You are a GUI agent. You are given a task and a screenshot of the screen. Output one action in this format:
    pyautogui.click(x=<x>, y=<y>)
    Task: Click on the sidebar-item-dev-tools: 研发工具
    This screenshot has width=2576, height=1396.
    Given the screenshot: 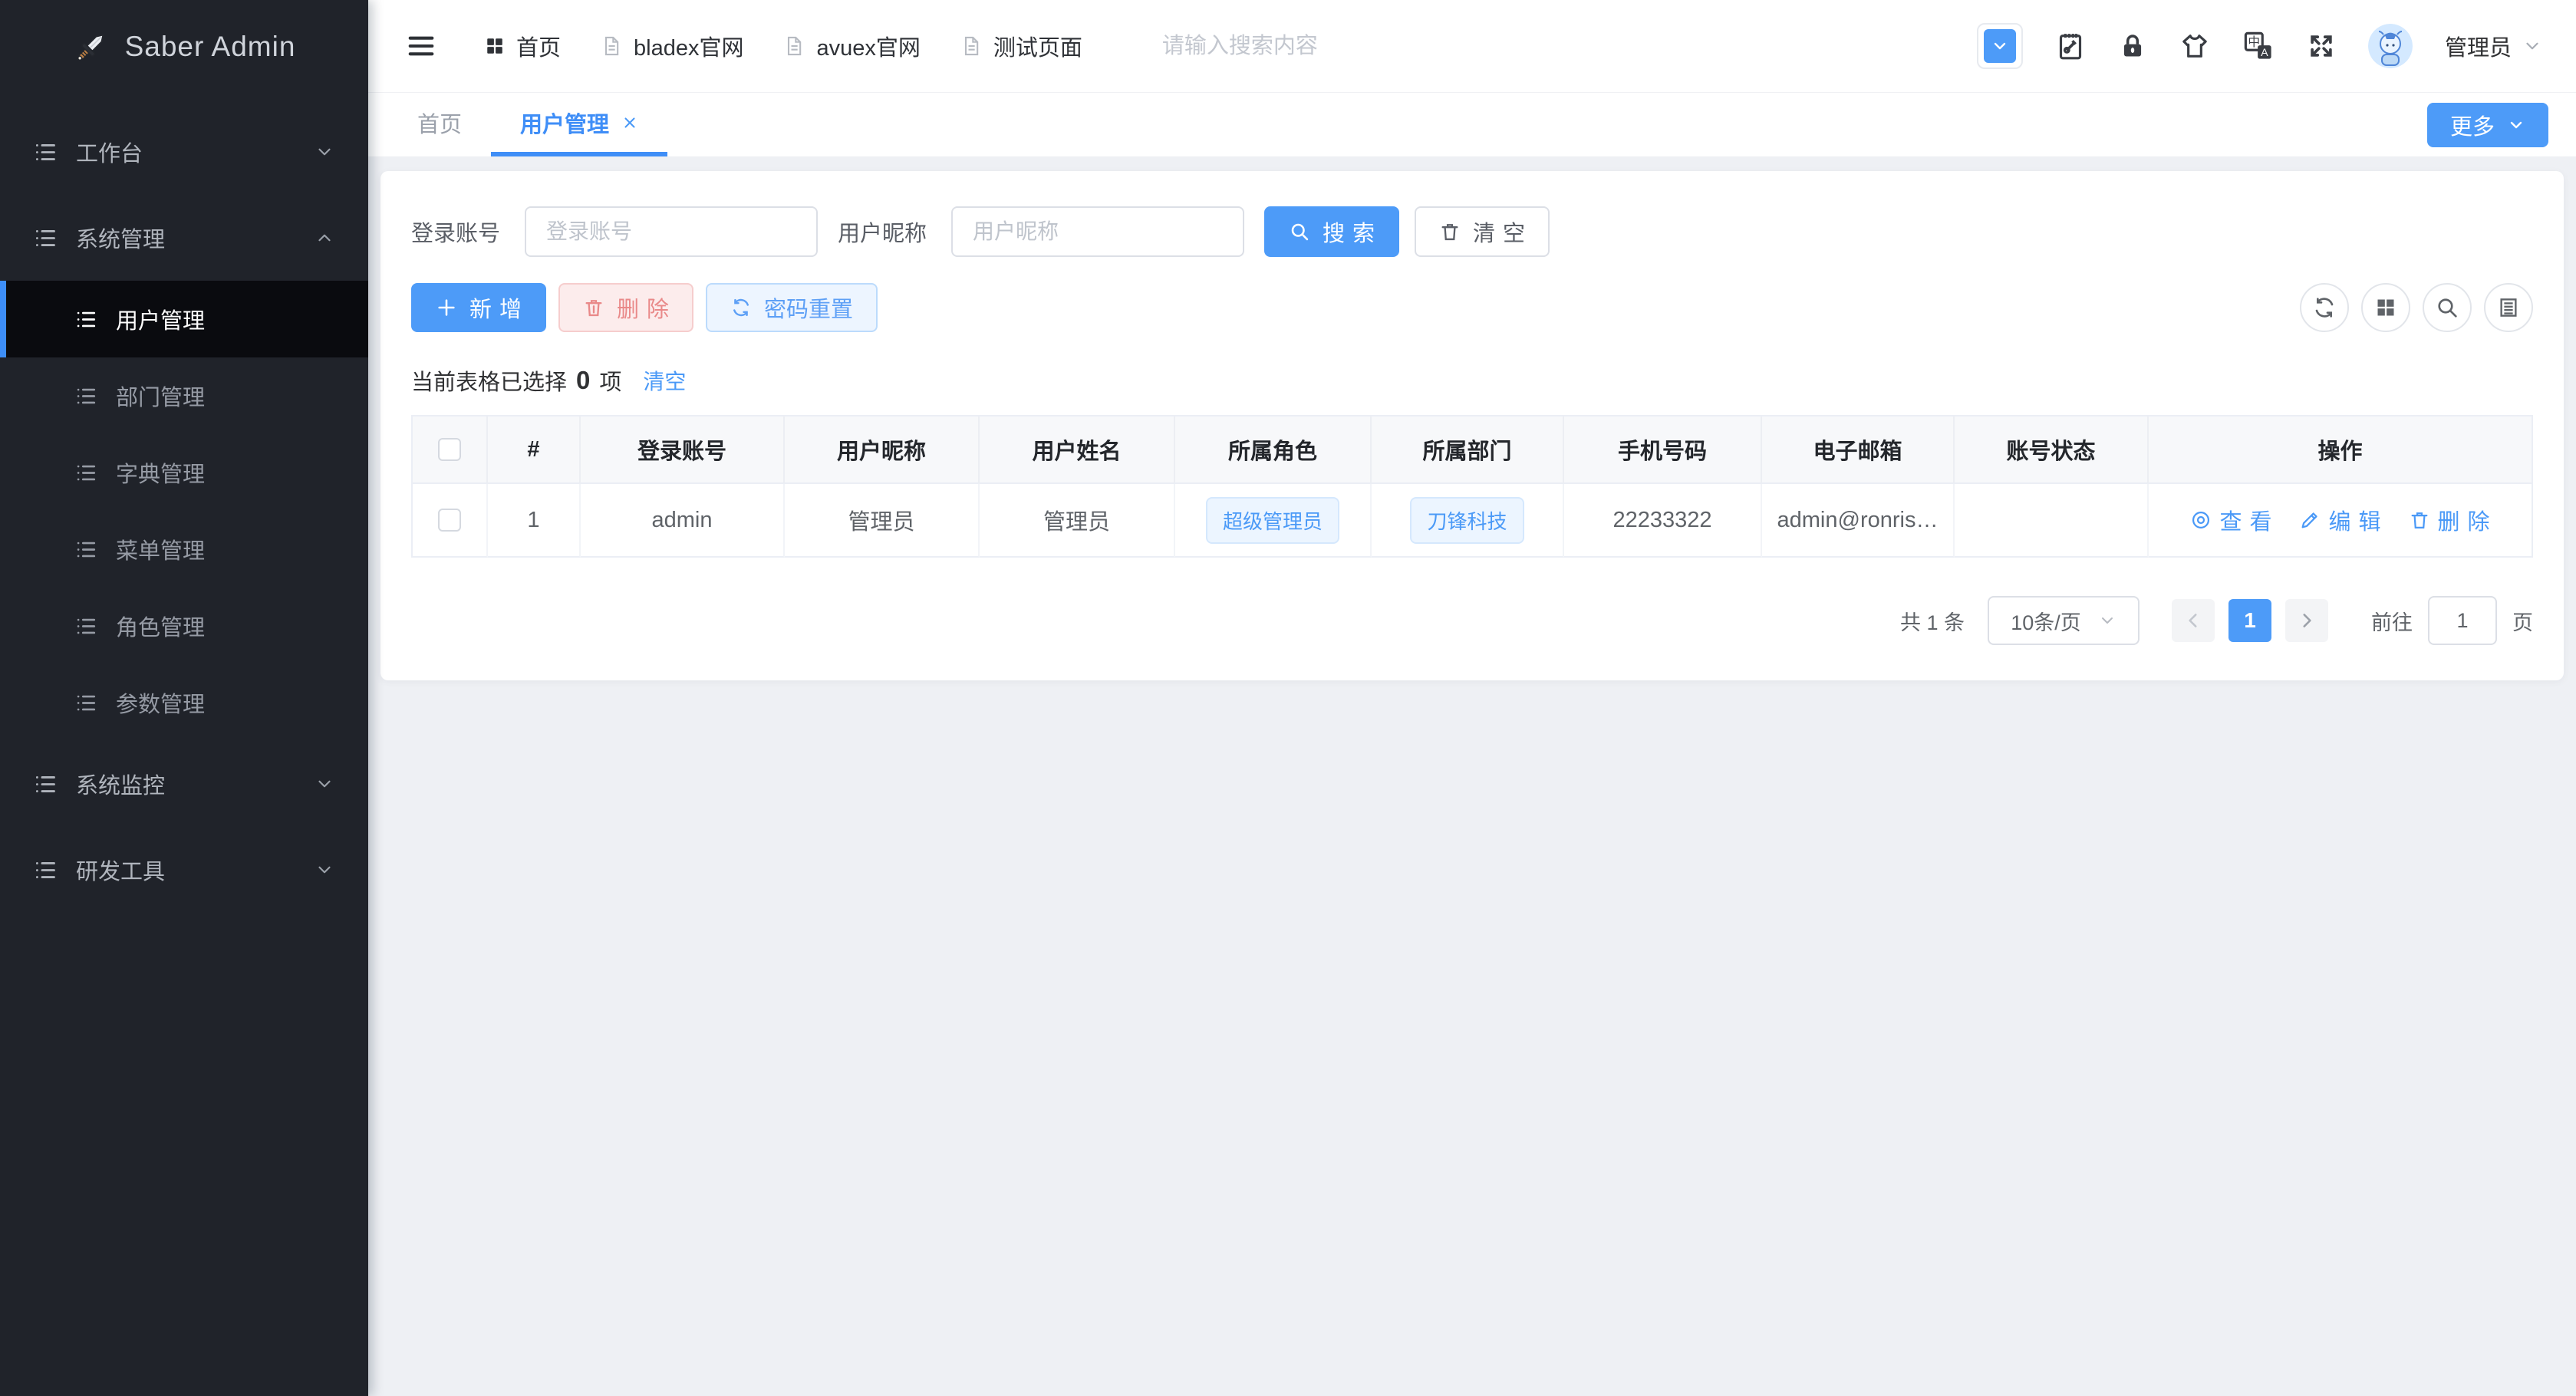 What is the action you would take?
    pyautogui.click(x=184, y=870)
    